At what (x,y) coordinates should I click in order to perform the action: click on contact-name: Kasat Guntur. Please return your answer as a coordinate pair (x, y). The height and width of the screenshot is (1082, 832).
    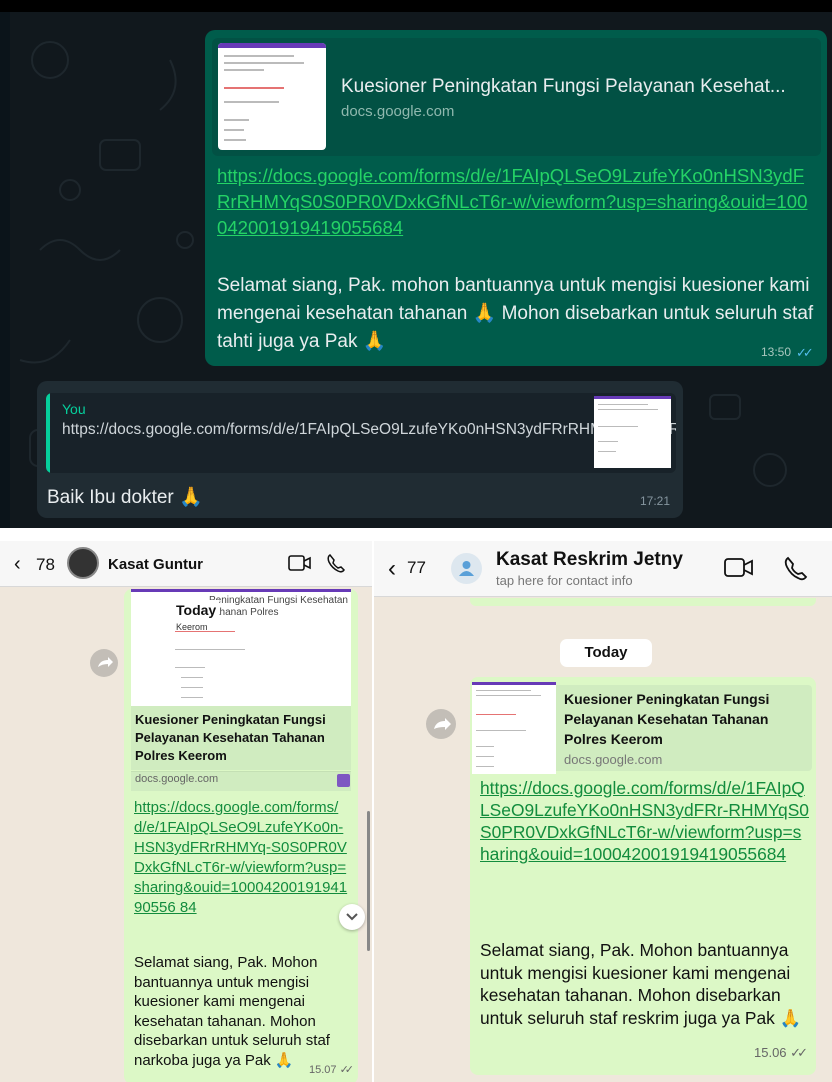
    Looking at the image, I should click on (155, 564).